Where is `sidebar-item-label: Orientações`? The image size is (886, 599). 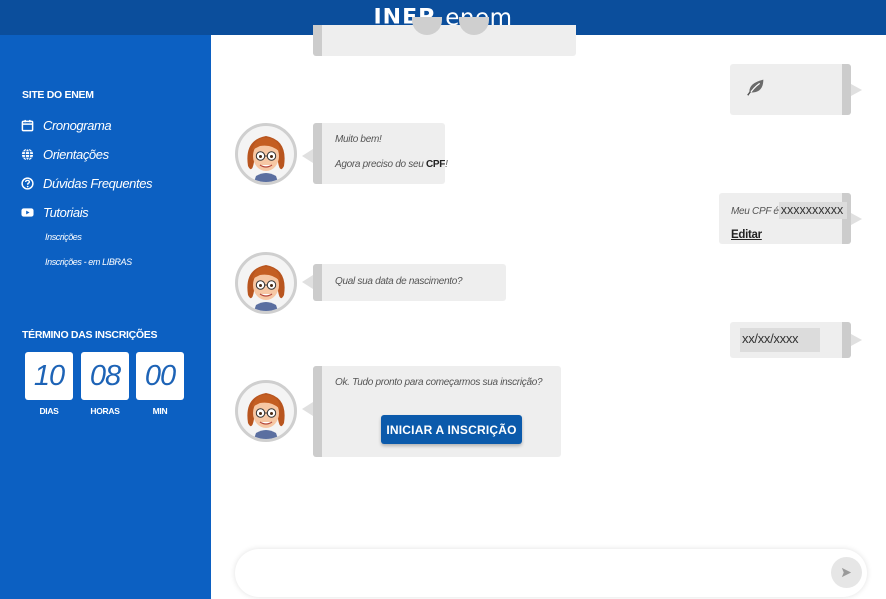 sidebar-item-label: Orientações is located at coordinates (76, 154).